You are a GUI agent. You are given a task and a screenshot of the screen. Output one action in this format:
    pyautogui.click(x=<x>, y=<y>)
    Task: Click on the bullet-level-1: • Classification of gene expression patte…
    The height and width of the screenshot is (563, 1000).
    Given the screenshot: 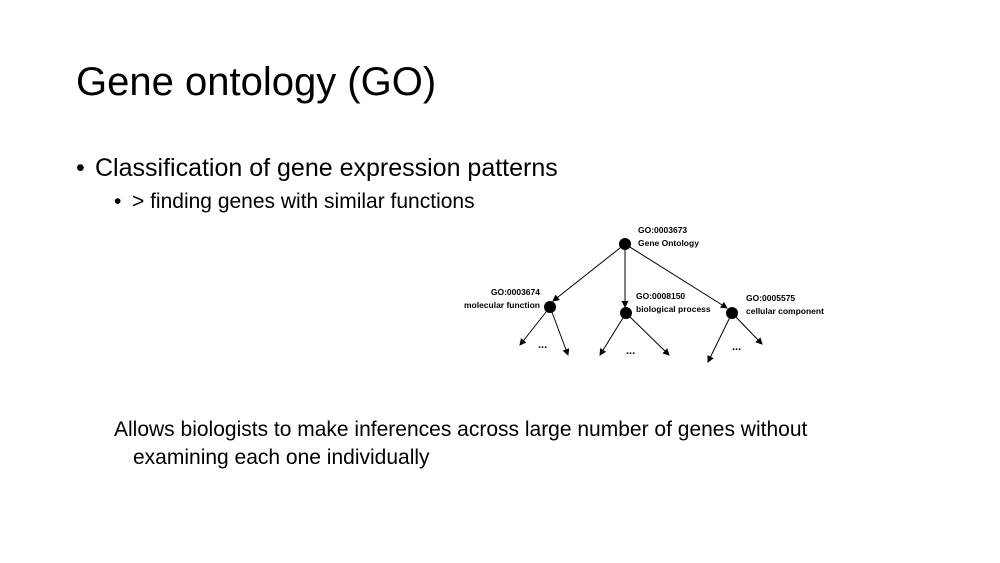 What is the action you would take?
    pyautogui.click(x=317, y=168)
    